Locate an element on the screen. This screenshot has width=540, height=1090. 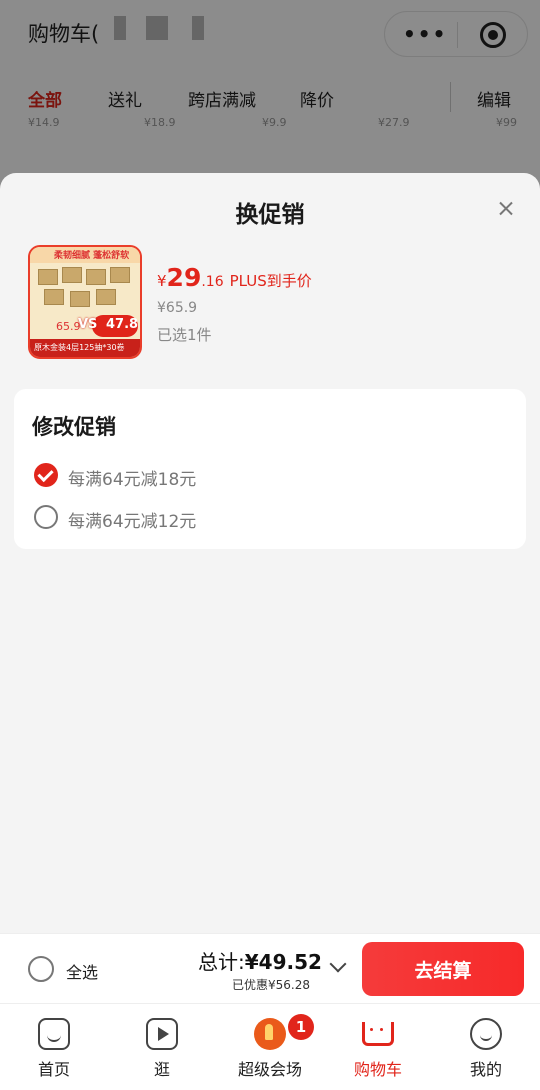
promotion-card: 修改促销 每满64元减18元 每满64元减12元 is located at coordinates (270, 469).